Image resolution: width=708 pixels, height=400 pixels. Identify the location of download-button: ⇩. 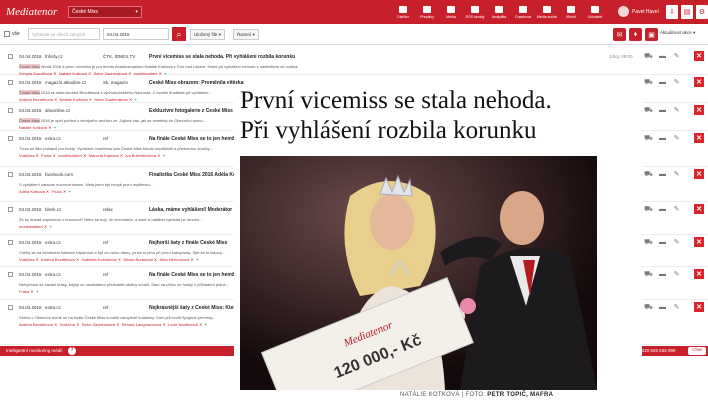
(672, 12).